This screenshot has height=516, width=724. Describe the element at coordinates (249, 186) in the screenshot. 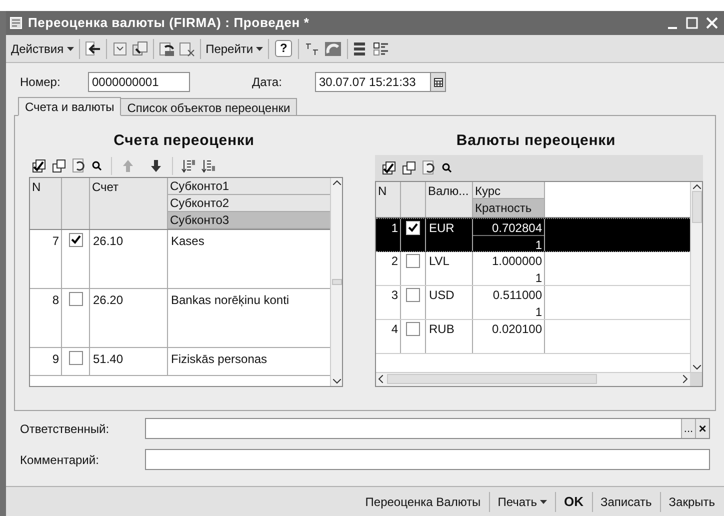

I see `column-header: Субконто1` at that location.